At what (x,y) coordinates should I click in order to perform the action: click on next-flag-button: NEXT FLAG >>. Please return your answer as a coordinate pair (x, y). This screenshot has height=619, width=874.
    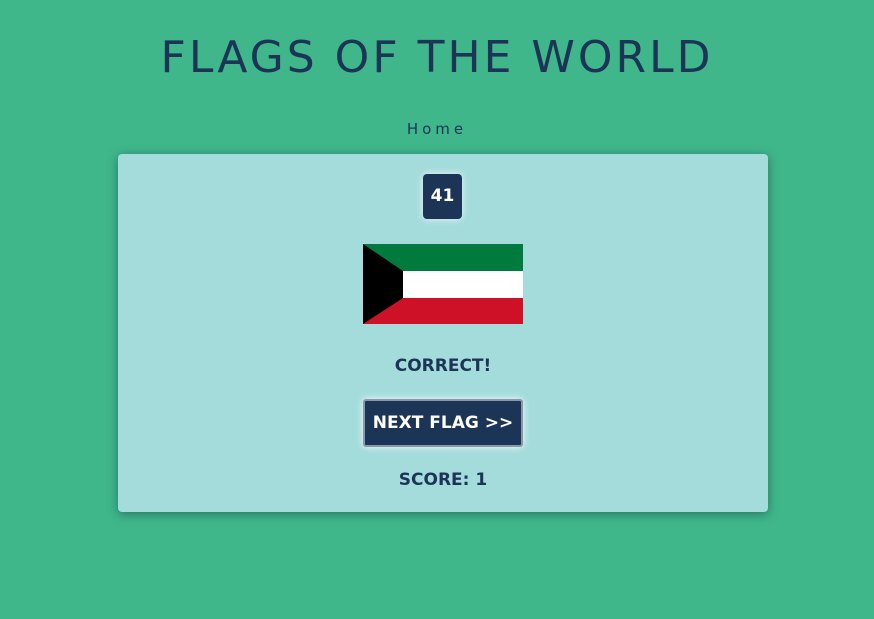
    Looking at the image, I should click on (443, 423).